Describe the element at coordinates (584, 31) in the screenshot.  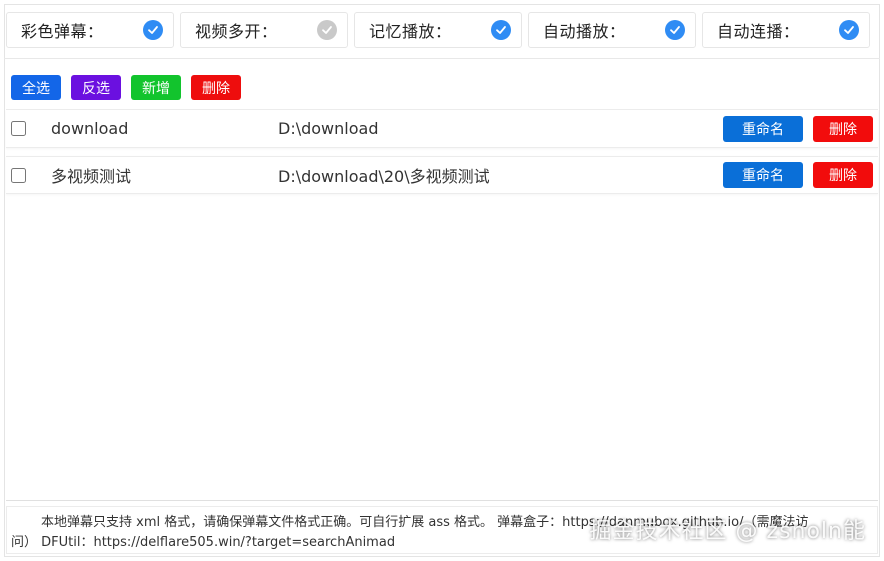
I see `option-label: 自动播放：` at that location.